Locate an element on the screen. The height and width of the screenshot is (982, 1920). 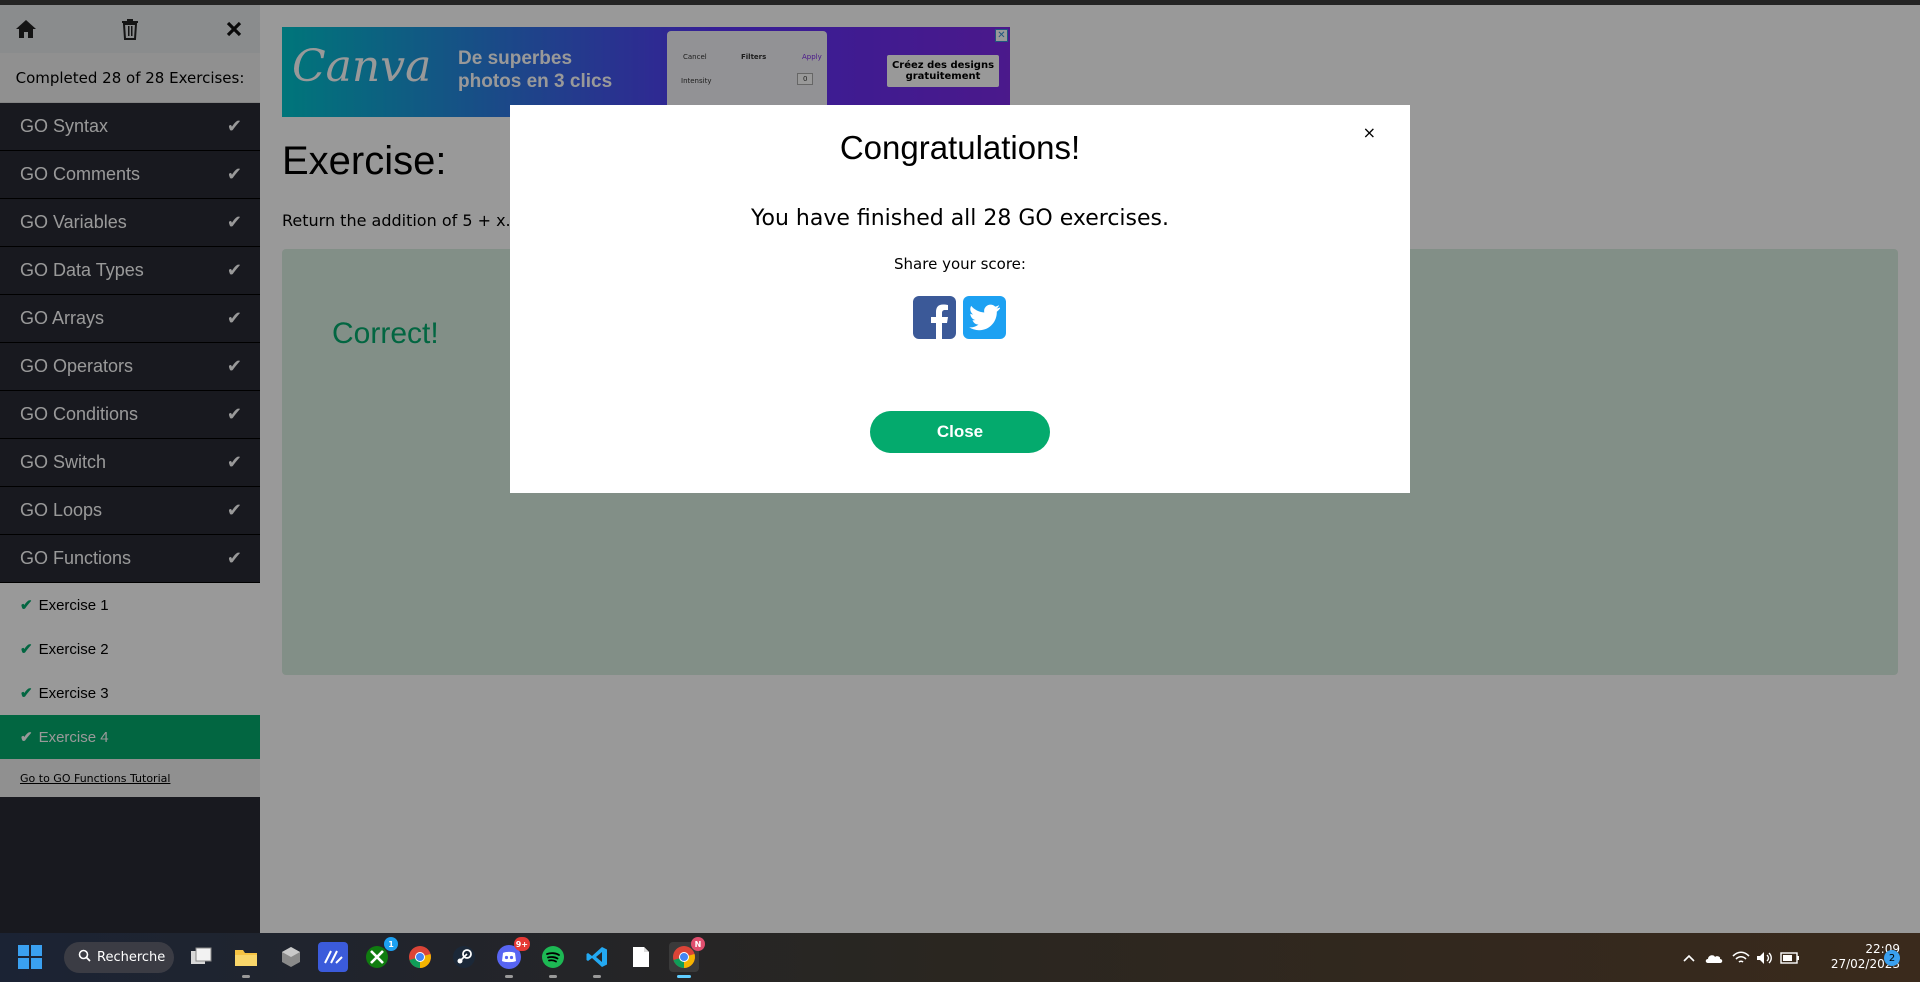
spotify-icon is located at coordinates (553, 960).